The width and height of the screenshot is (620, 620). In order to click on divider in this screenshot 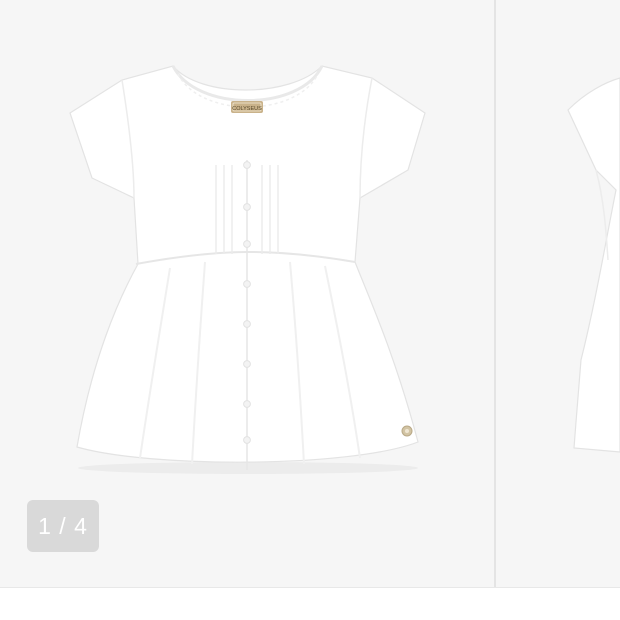, I will do `click(310, 587)`.